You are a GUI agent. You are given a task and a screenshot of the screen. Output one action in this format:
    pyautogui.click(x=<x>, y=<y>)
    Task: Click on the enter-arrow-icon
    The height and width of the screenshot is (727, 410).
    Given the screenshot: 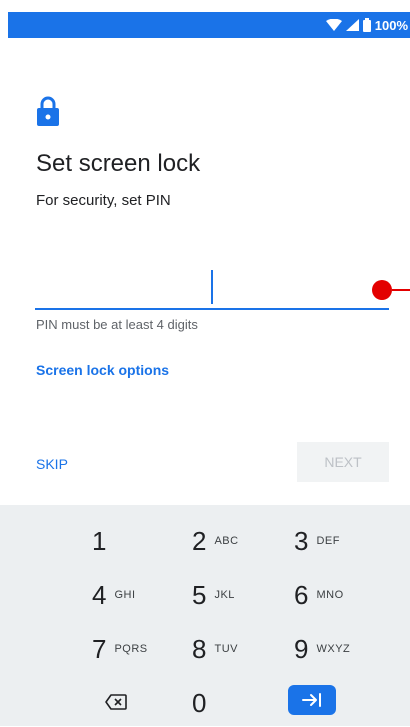 What is the action you would take?
    pyautogui.click(x=311, y=700)
    